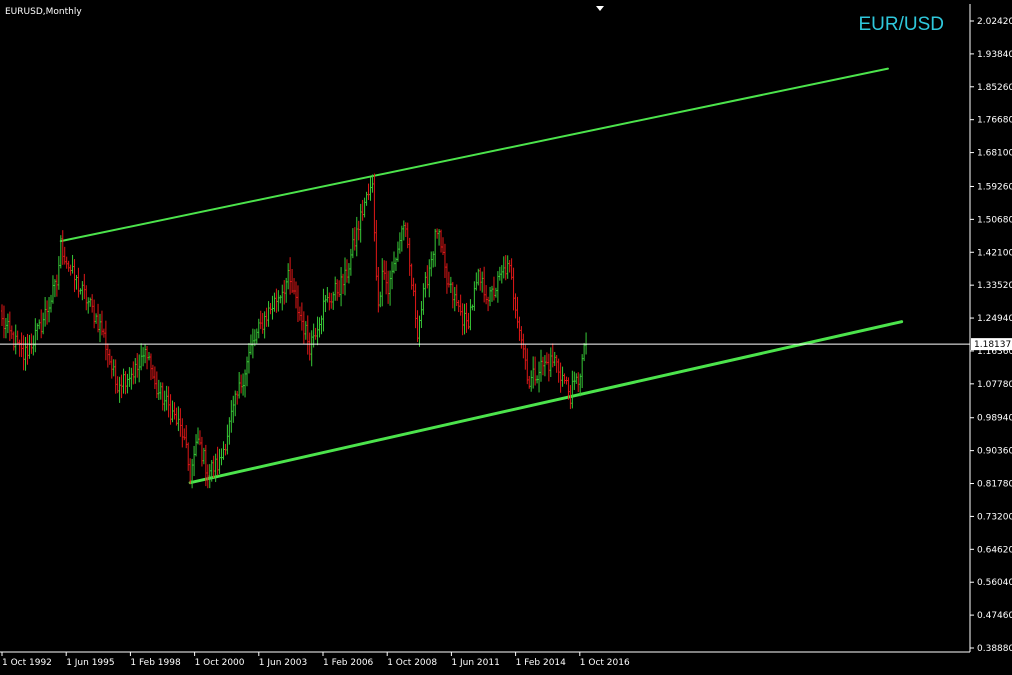  Describe the element at coordinates (90, 663) in the screenshot. I see `time-tick-label: 1 Jun 1995` at that location.